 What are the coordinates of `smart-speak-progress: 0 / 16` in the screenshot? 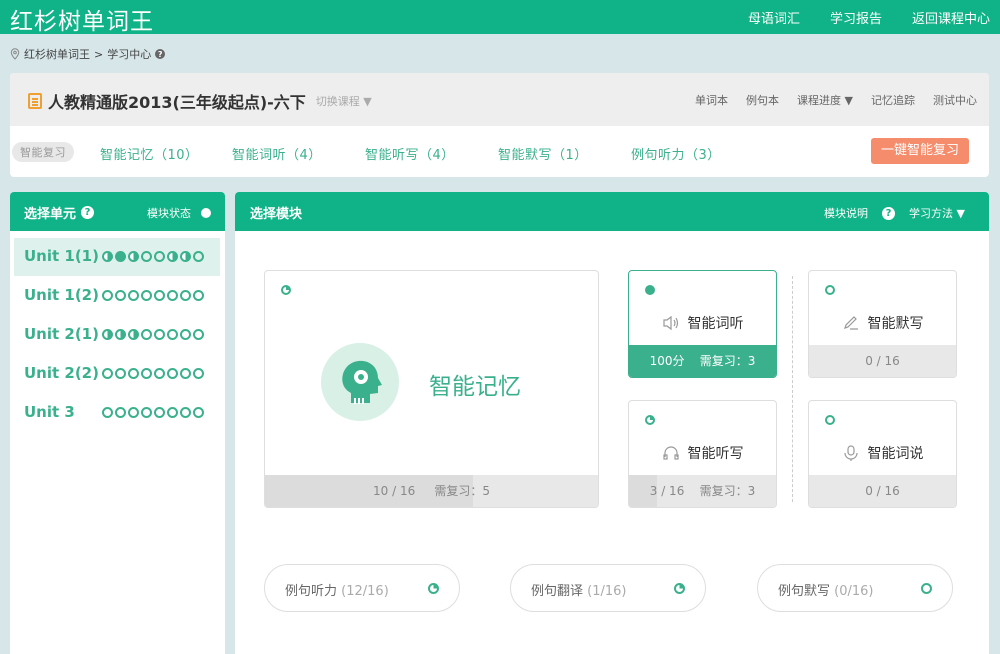 It's located at (882, 491).